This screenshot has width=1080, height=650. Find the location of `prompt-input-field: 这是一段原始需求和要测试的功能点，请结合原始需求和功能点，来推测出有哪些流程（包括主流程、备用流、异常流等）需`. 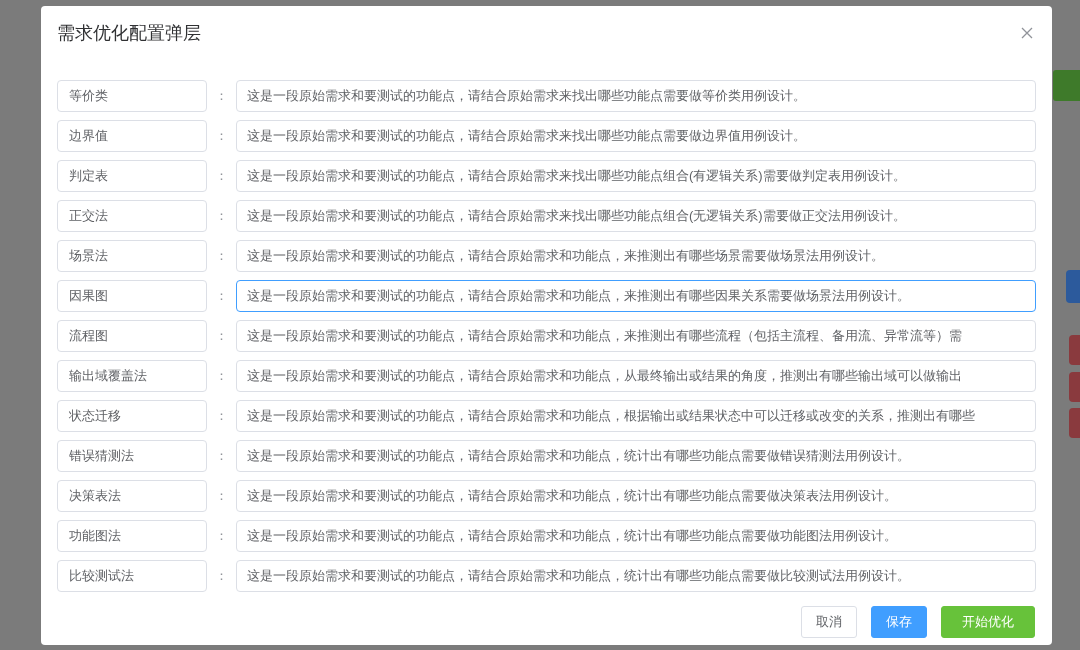

prompt-input-field: 这是一段原始需求和要测试的功能点，请结合原始需求和功能点，来推测出有哪些流程（包括主流程、备用流、异常流等）需 is located at coordinates (636, 336).